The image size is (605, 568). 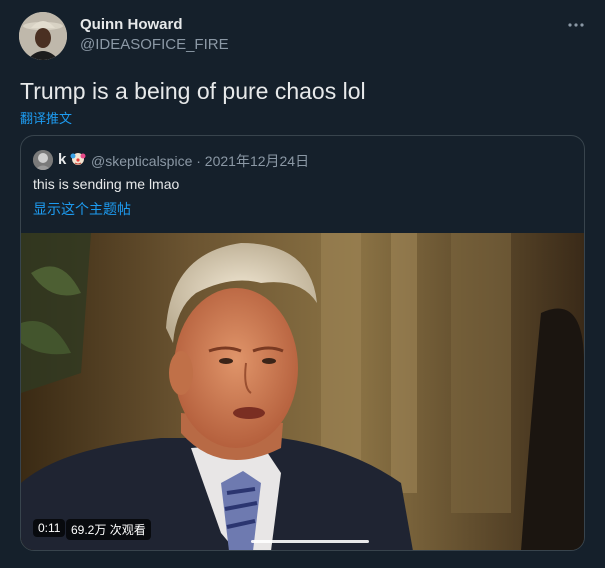 What do you see at coordinates (108, 529) in the screenshot?
I see `video-view-count: 69.2万 次观看` at bounding box center [108, 529].